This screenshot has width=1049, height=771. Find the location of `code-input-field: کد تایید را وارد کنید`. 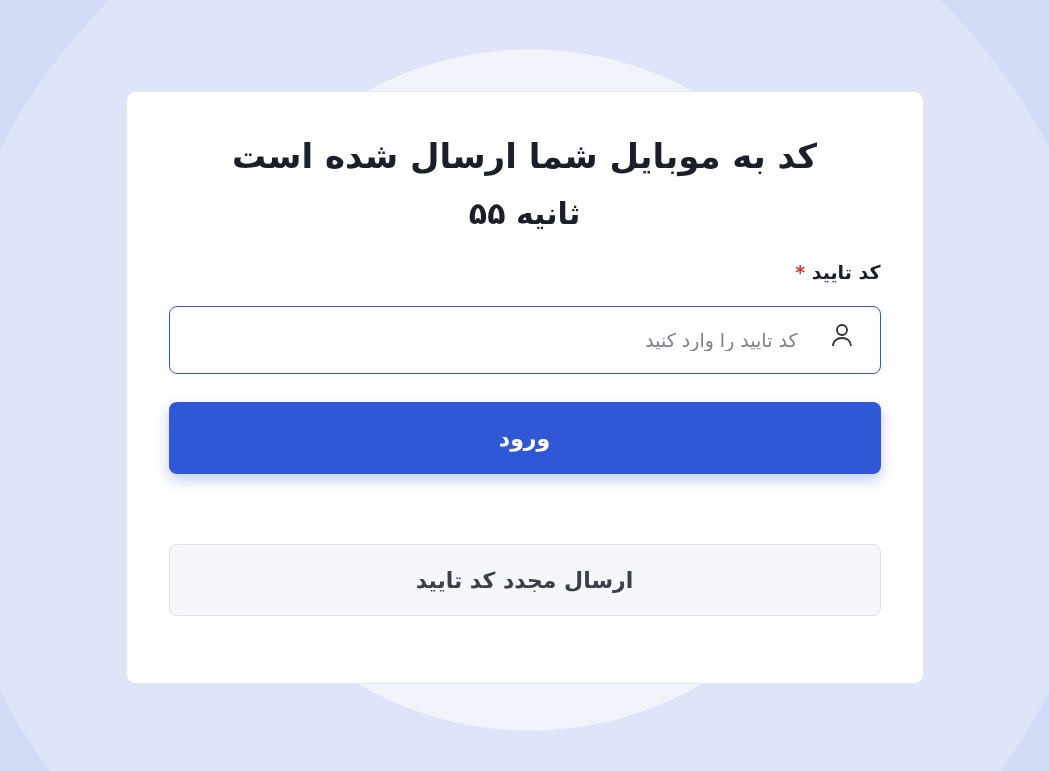

code-input-field: کد تایید را وارد کنید is located at coordinates (524, 340).